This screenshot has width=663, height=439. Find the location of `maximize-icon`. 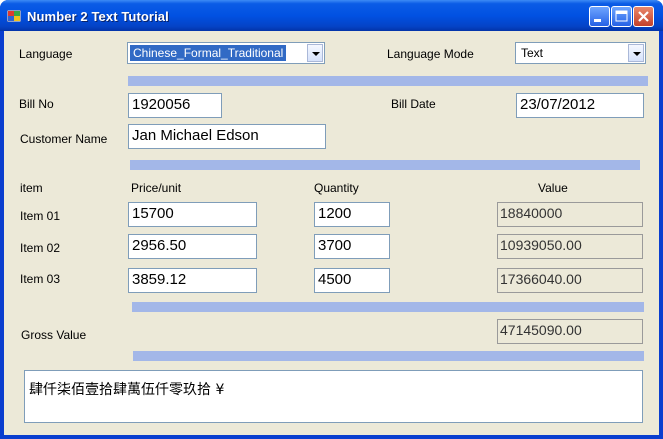

maximize-icon is located at coordinates (621, 16).